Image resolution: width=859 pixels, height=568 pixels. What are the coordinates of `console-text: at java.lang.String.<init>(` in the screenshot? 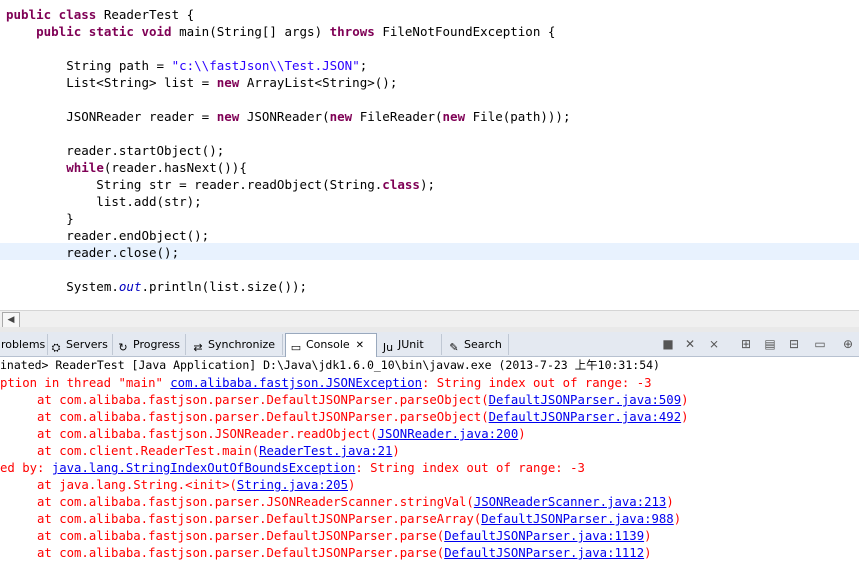 It's located at (118, 485).